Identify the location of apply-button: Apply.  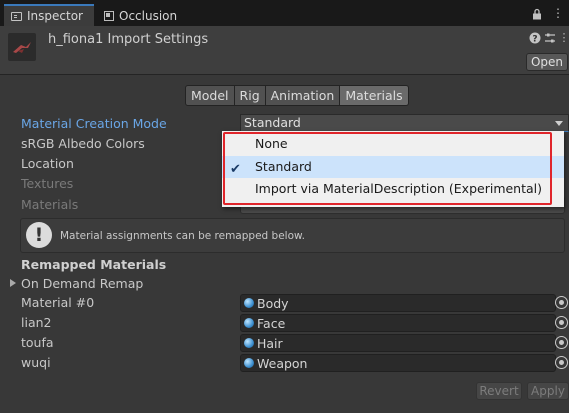
(548, 391).